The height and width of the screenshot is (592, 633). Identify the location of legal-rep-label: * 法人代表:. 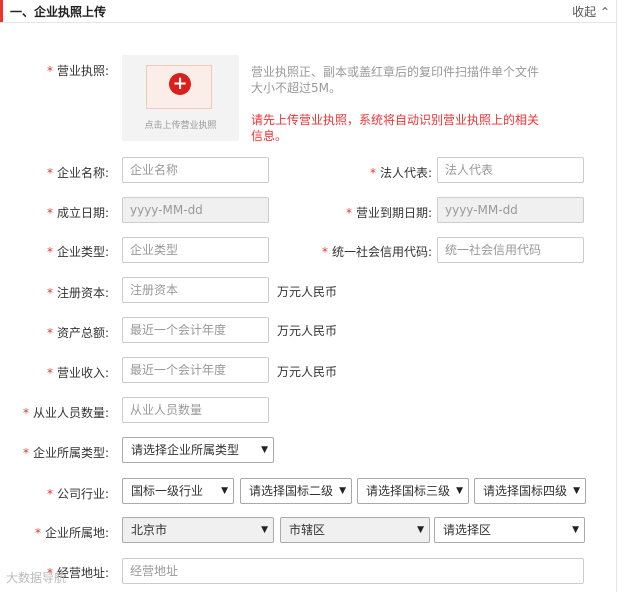
(400, 173).